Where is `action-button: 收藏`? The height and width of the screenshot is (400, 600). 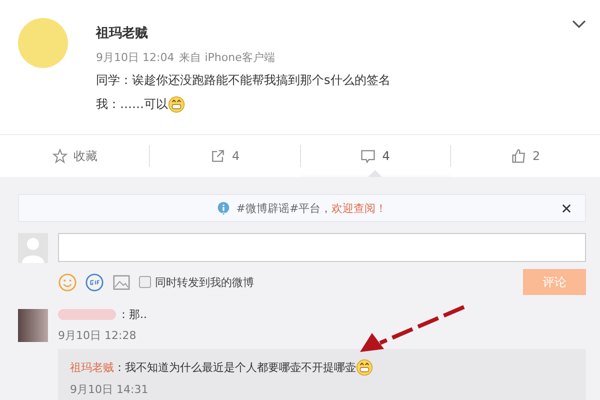 action-button: 收藏 is located at coordinates (75, 156).